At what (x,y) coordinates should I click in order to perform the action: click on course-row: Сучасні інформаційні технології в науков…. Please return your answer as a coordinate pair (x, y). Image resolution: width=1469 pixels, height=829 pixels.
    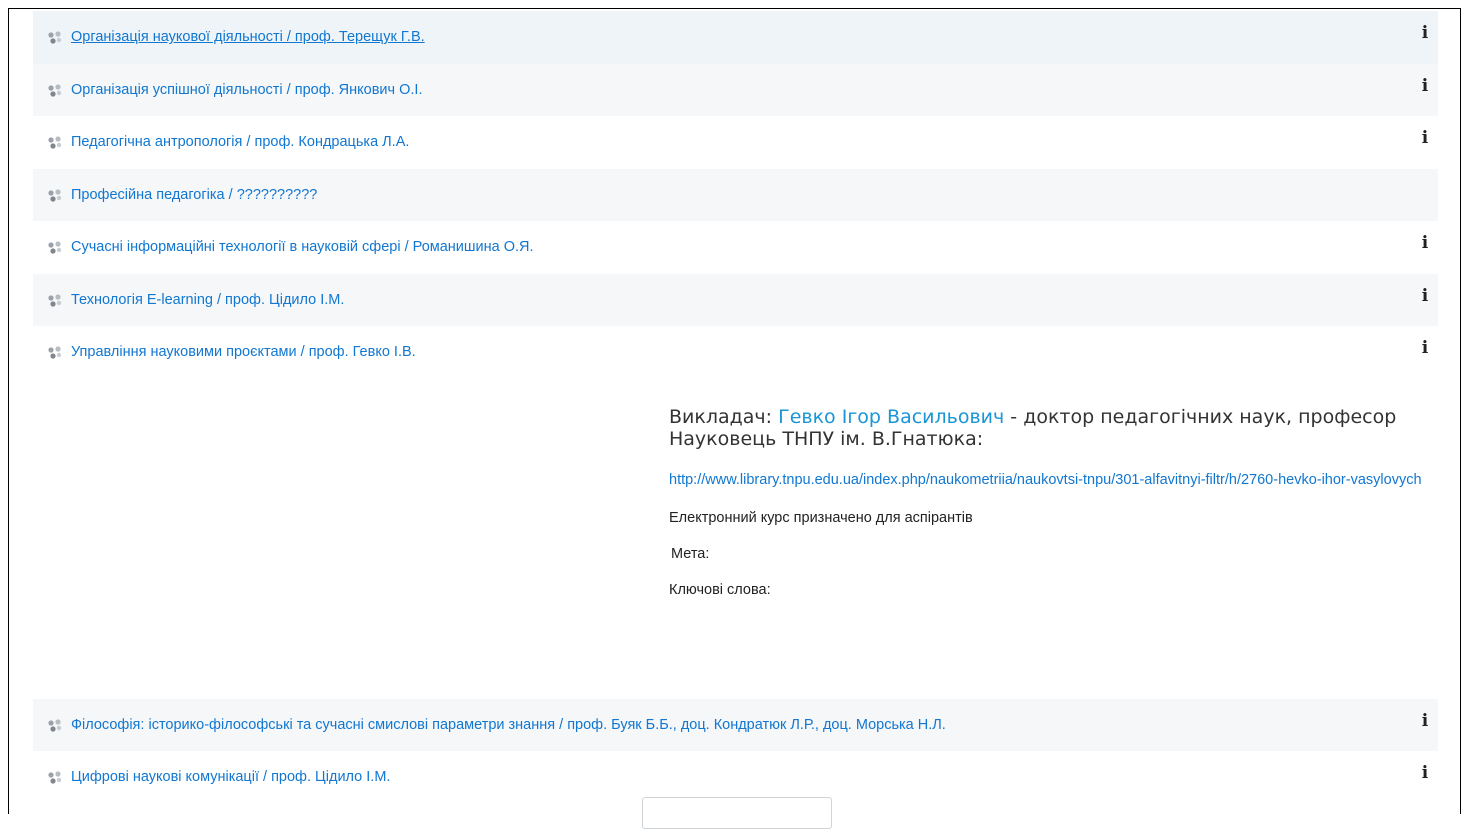
    Looking at the image, I should click on (735, 247).